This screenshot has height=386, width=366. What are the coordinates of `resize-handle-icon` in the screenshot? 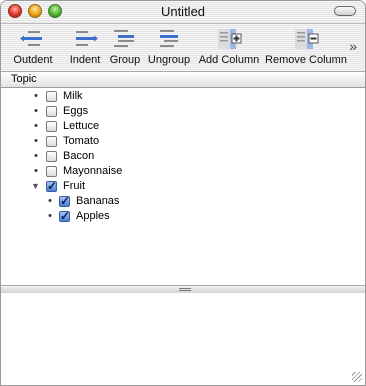 It's located at (357, 377).